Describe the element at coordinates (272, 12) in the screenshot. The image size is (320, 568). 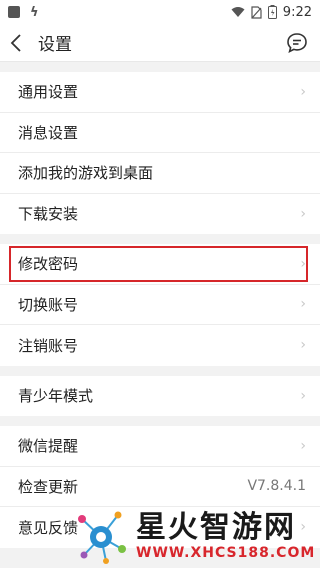
I see `battery-icon` at that location.